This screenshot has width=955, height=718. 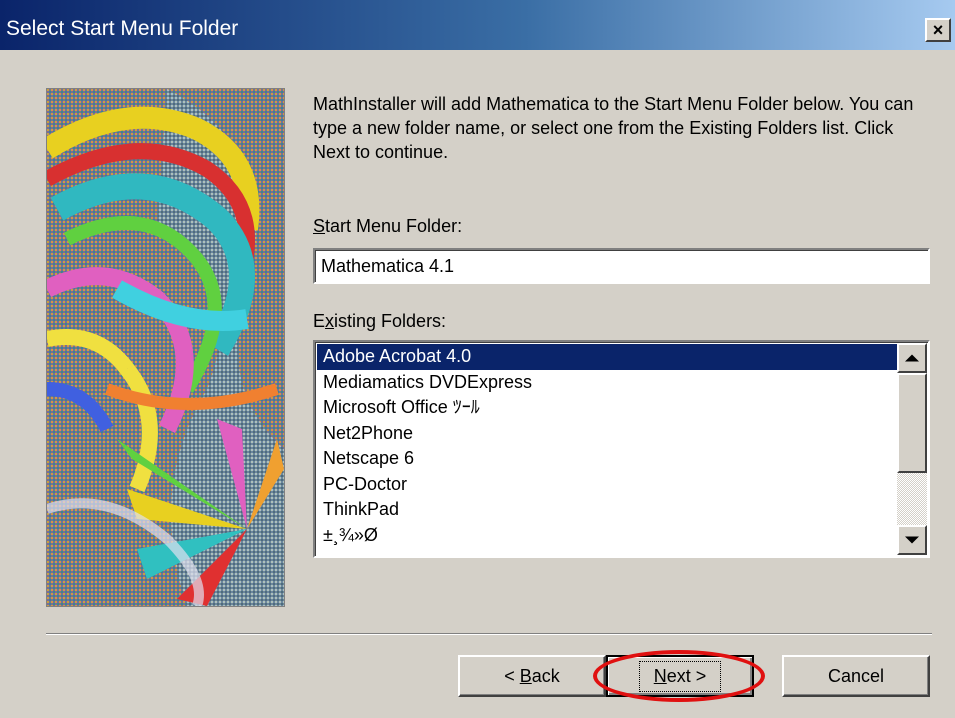 I want to click on scroll-thumb, so click(x=912, y=423).